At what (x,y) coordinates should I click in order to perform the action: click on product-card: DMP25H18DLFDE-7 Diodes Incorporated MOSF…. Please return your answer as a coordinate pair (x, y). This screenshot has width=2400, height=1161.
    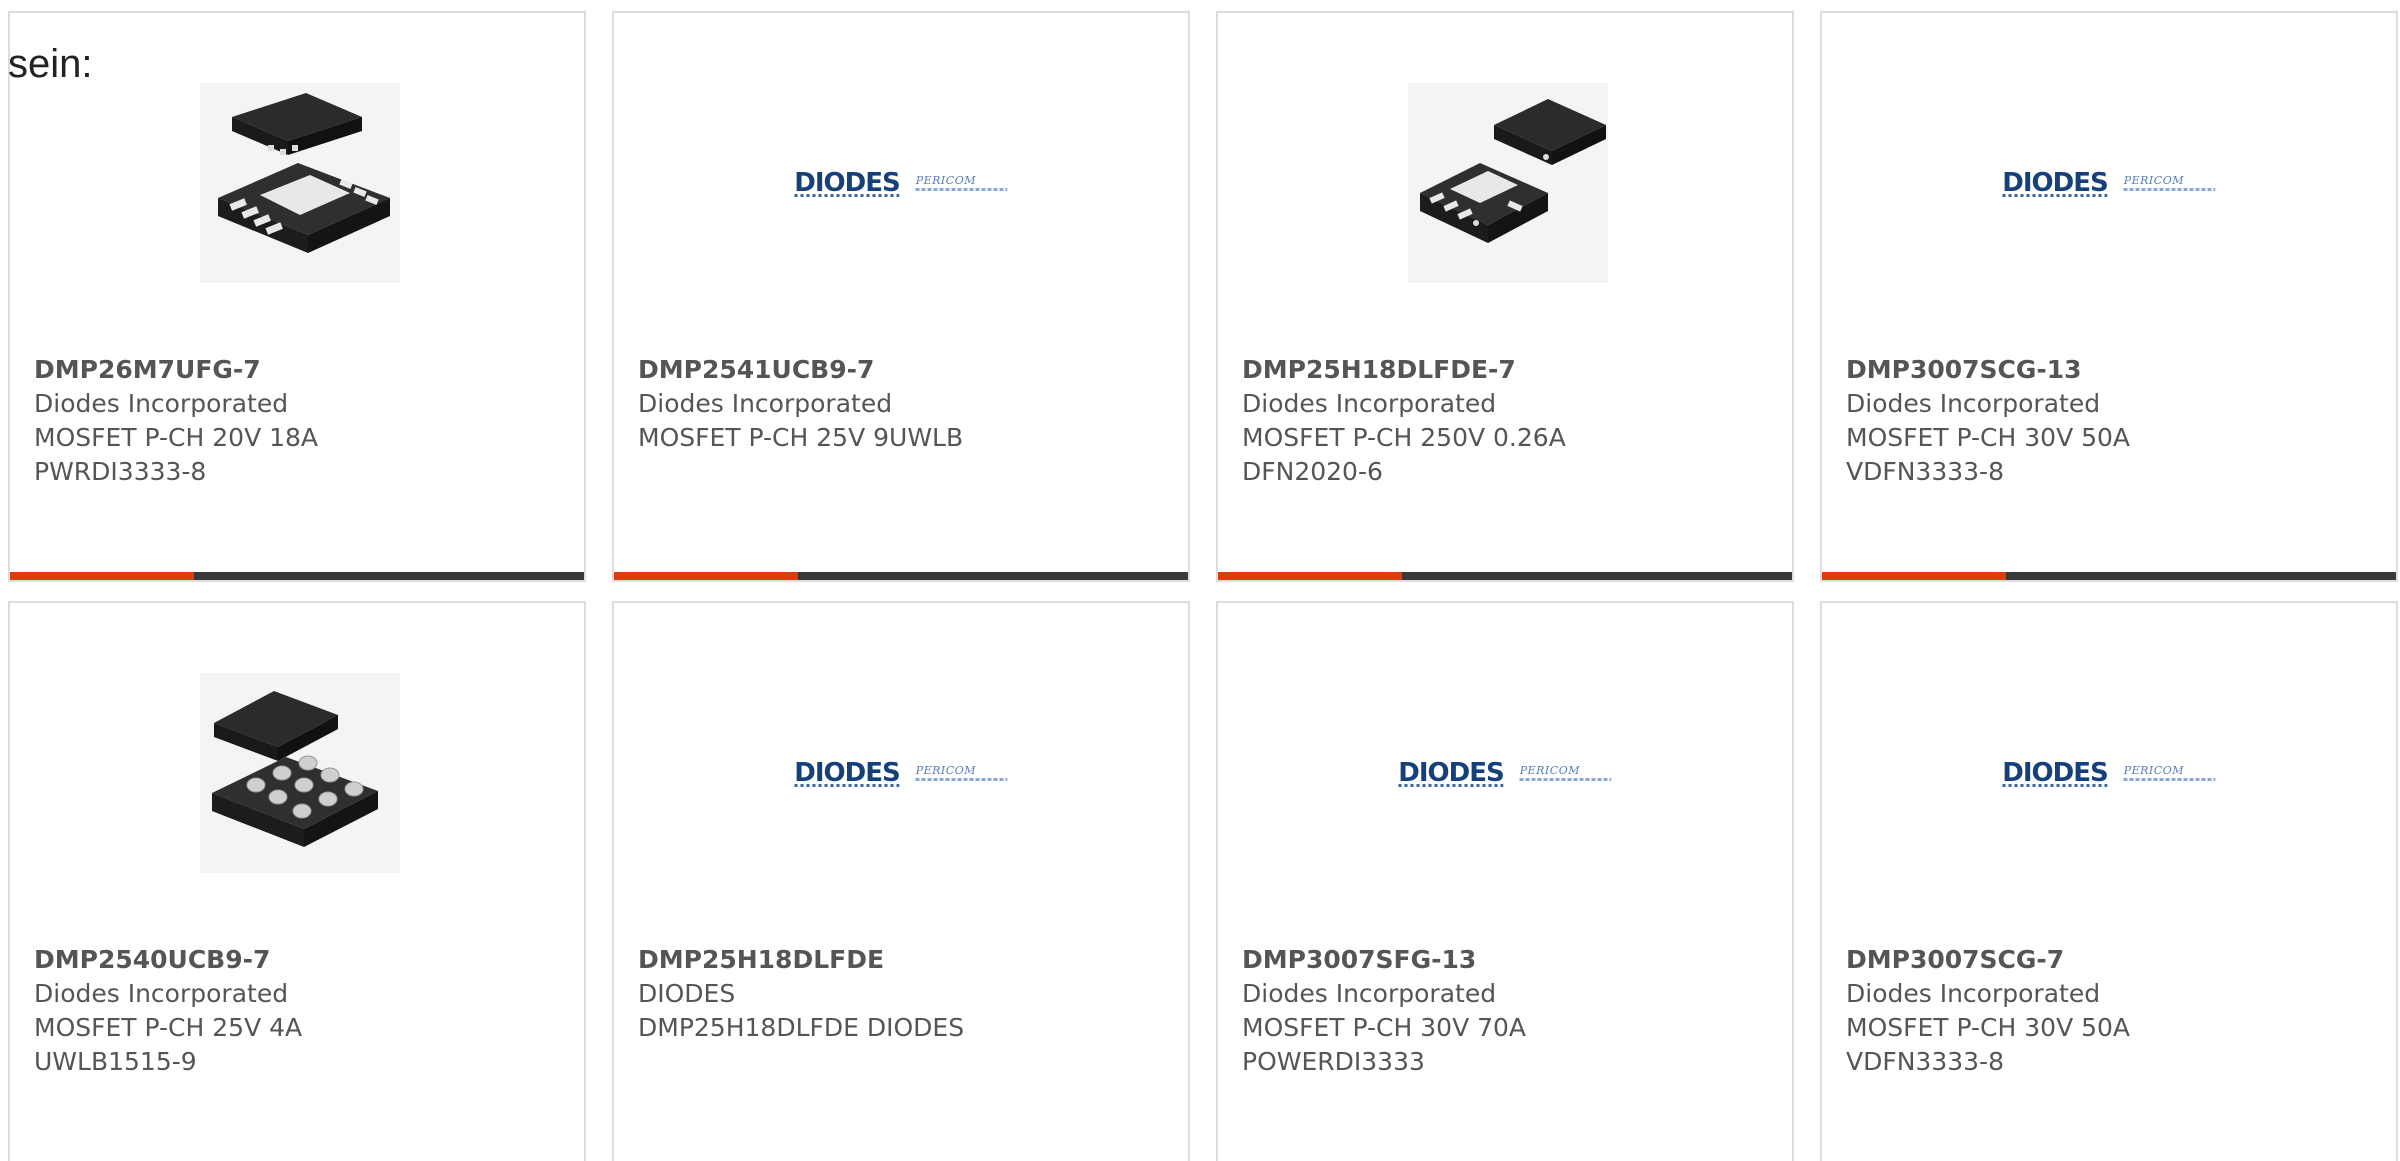
    Looking at the image, I should click on (1505, 296).